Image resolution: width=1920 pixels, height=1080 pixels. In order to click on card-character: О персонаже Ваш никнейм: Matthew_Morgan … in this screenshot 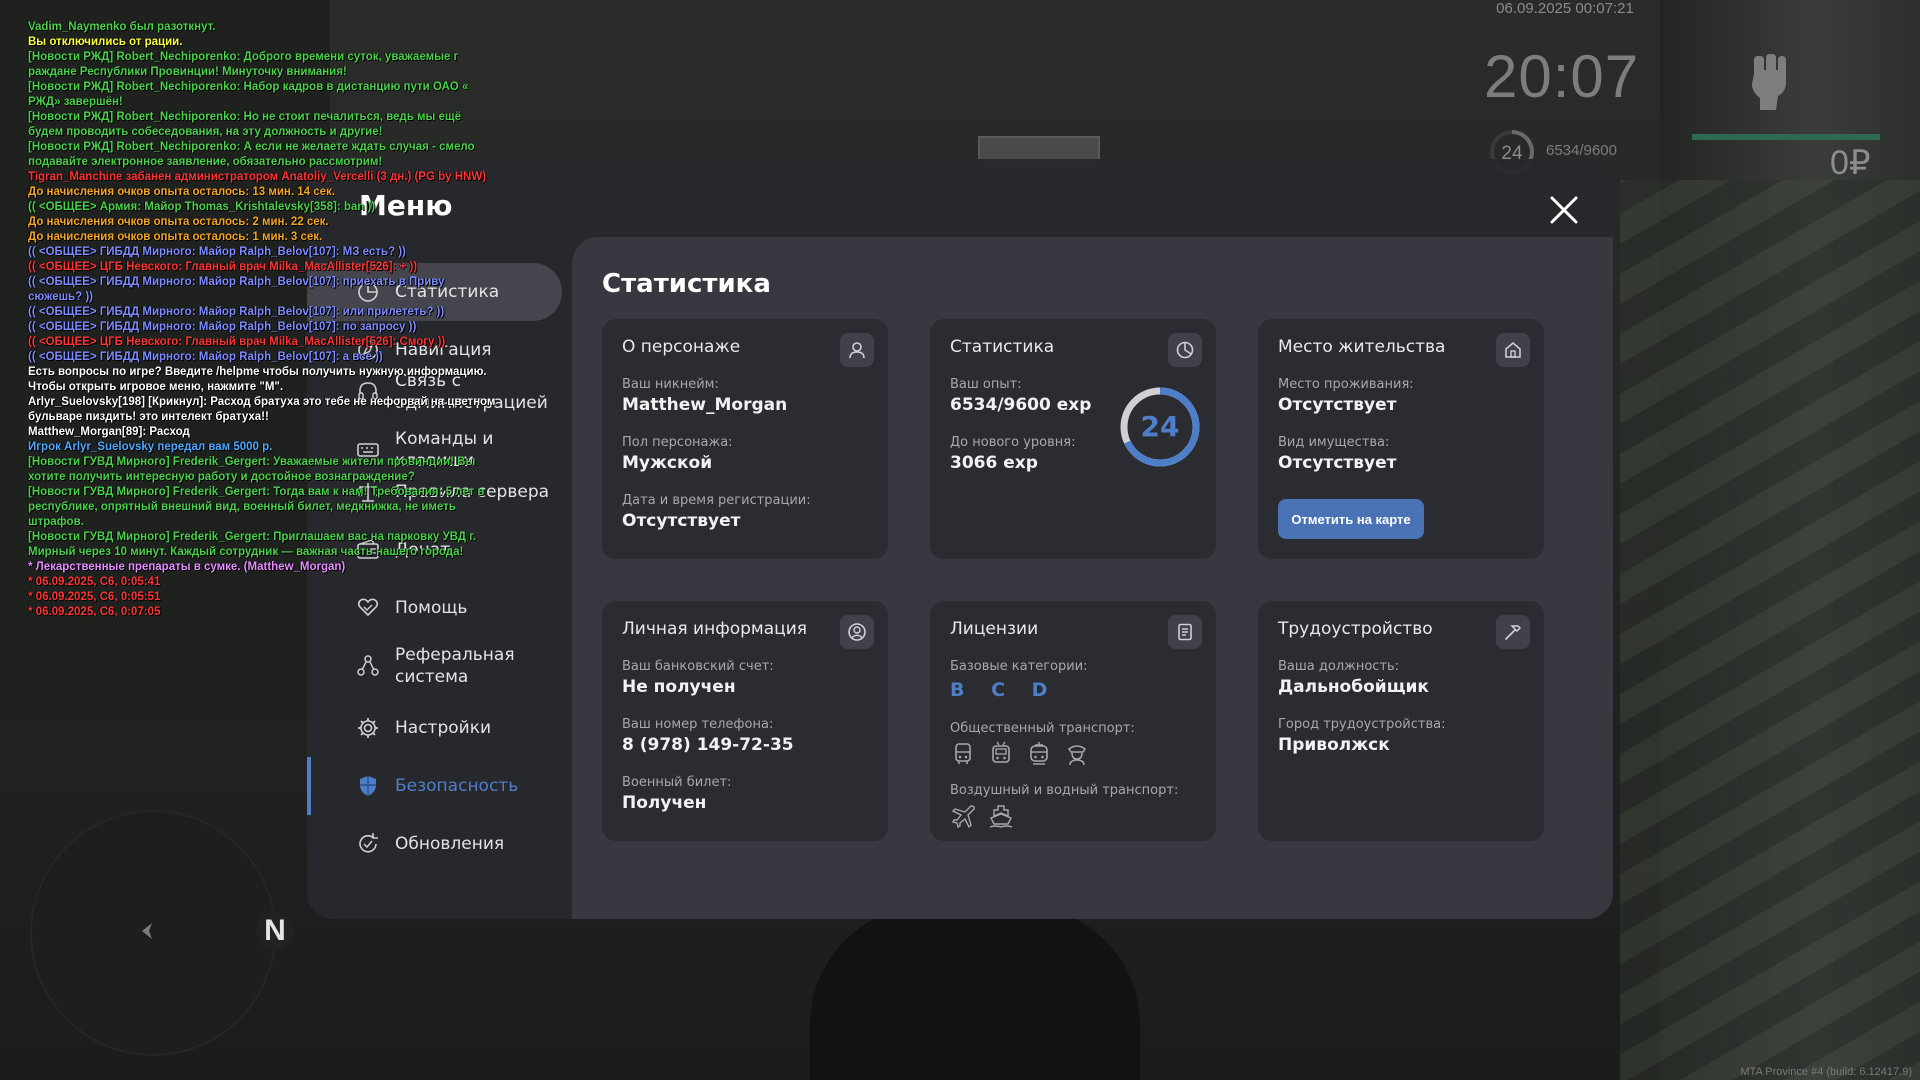, I will do `click(745, 439)`.